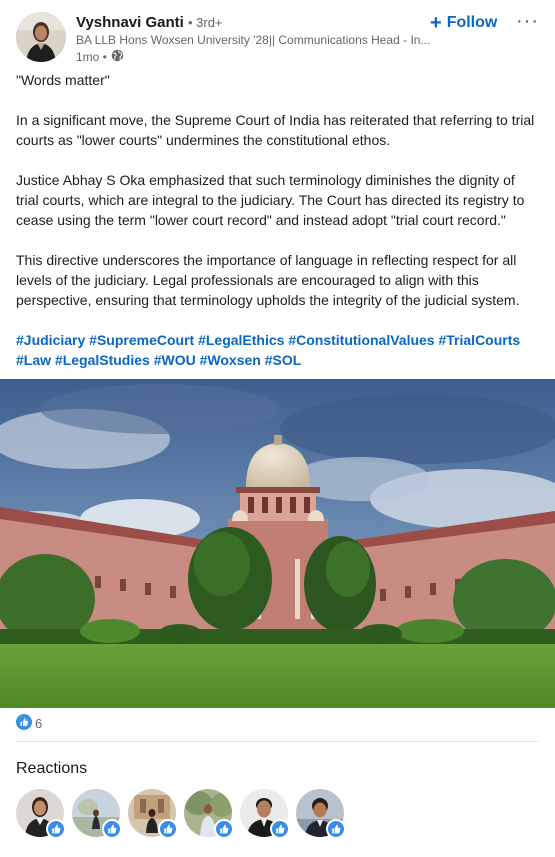 The image size is (555, 857). Describe the element at coordinates (361, 340) in the screenshot. I see `hashtag-link: #ConstitutionalValues` at that location.